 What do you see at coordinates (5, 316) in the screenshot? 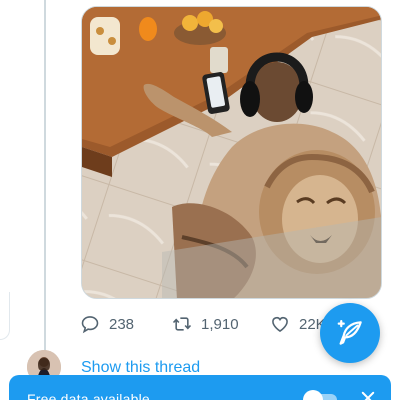
I see `left-card-edge` at bounding box center [5, 316].